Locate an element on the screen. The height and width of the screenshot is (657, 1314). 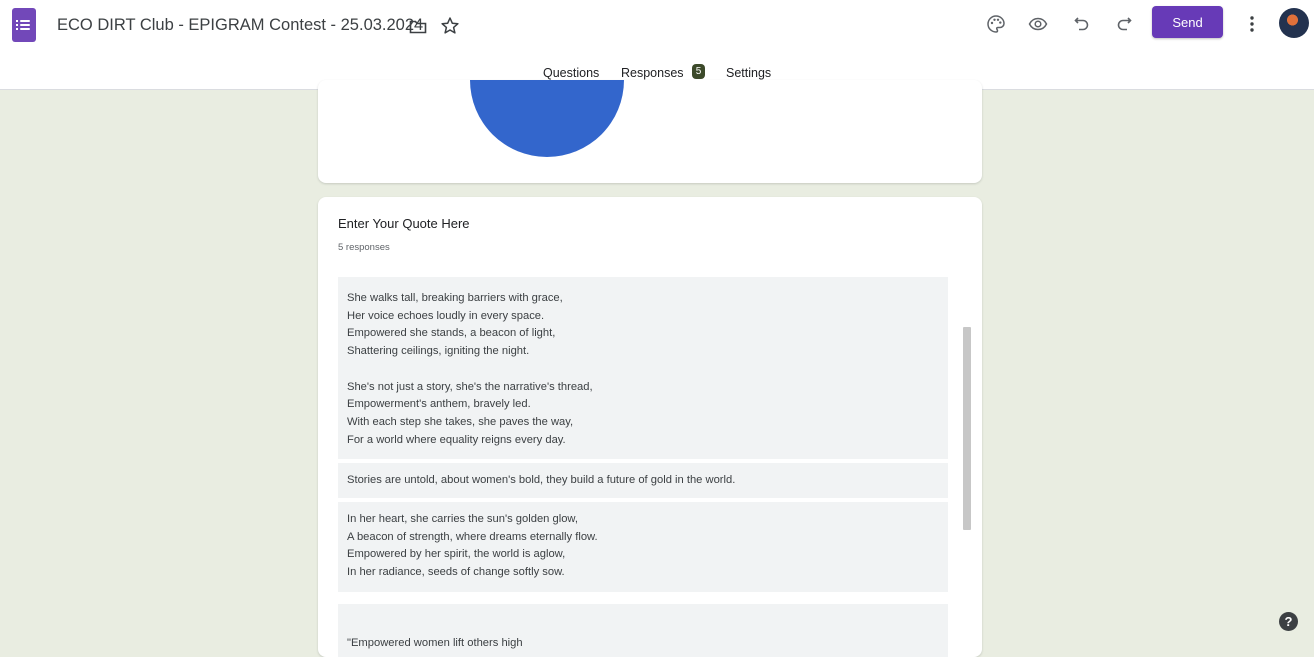
responses-count-badge: 5 is located at coordinates (698, 71).